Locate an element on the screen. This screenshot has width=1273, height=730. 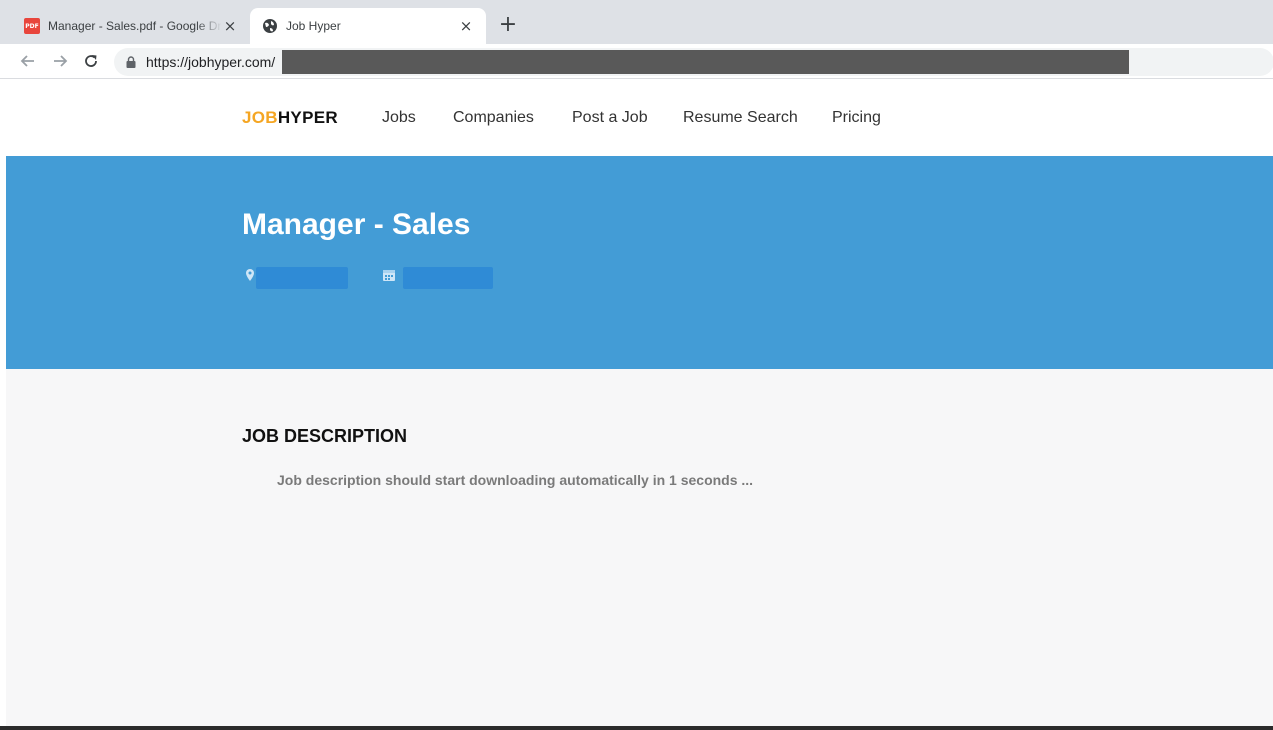
arrow-right-icon is located at coordinates (61, 61).